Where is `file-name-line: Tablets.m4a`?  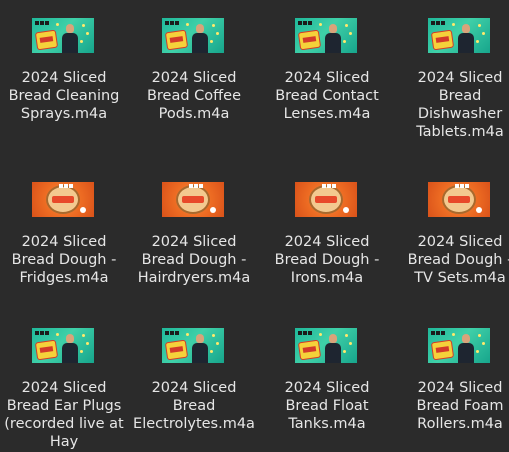
file-name-line: Tablets.m4a is located at coordinates (460, 132).